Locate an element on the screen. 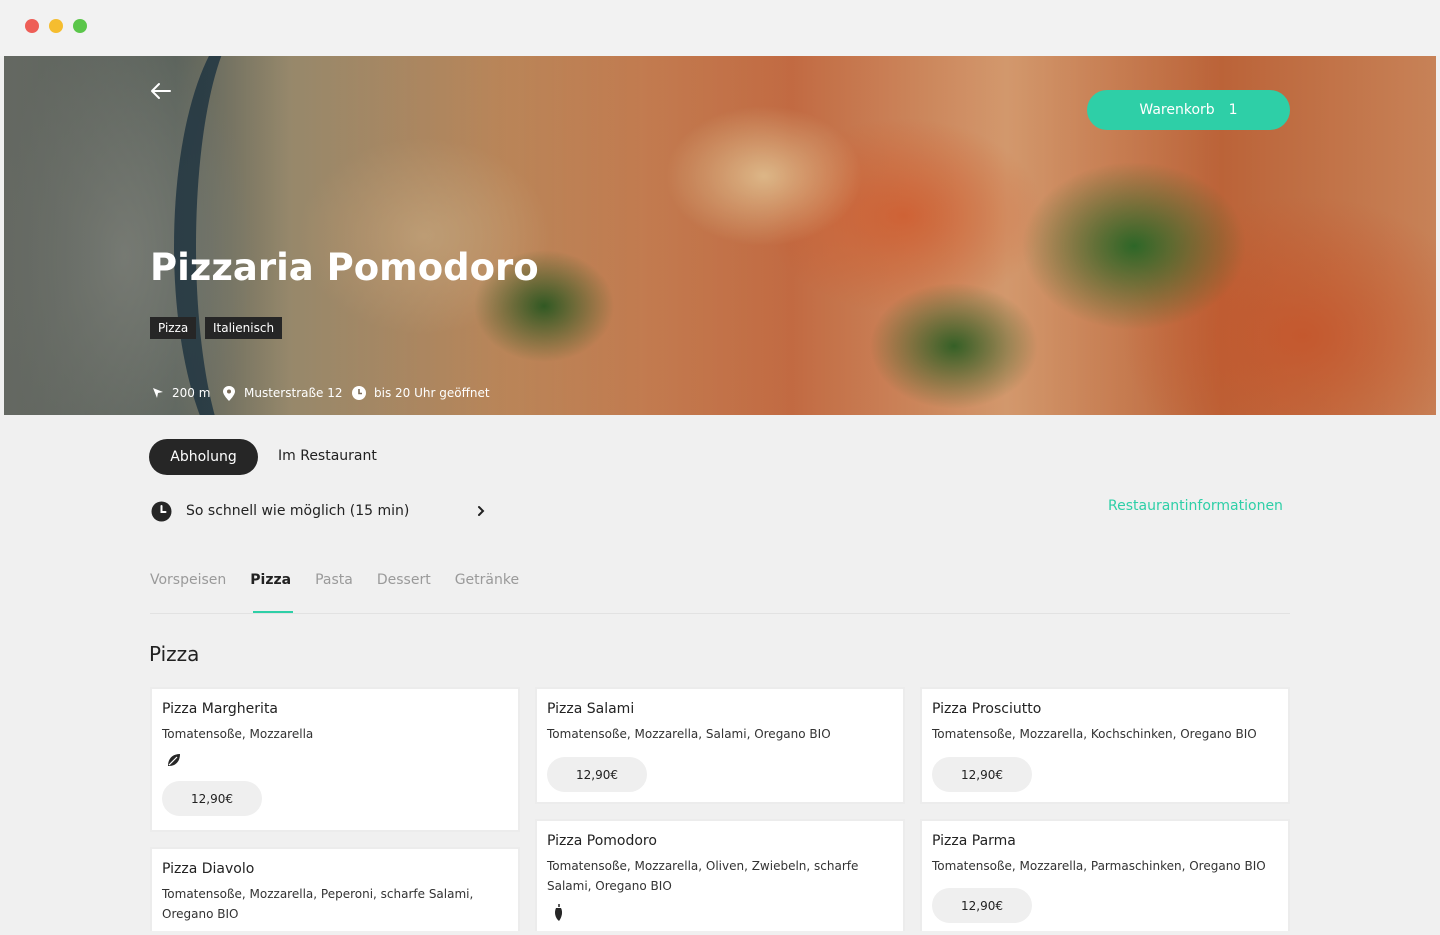  section-title: Pizza is located at coordinates (174, 654).